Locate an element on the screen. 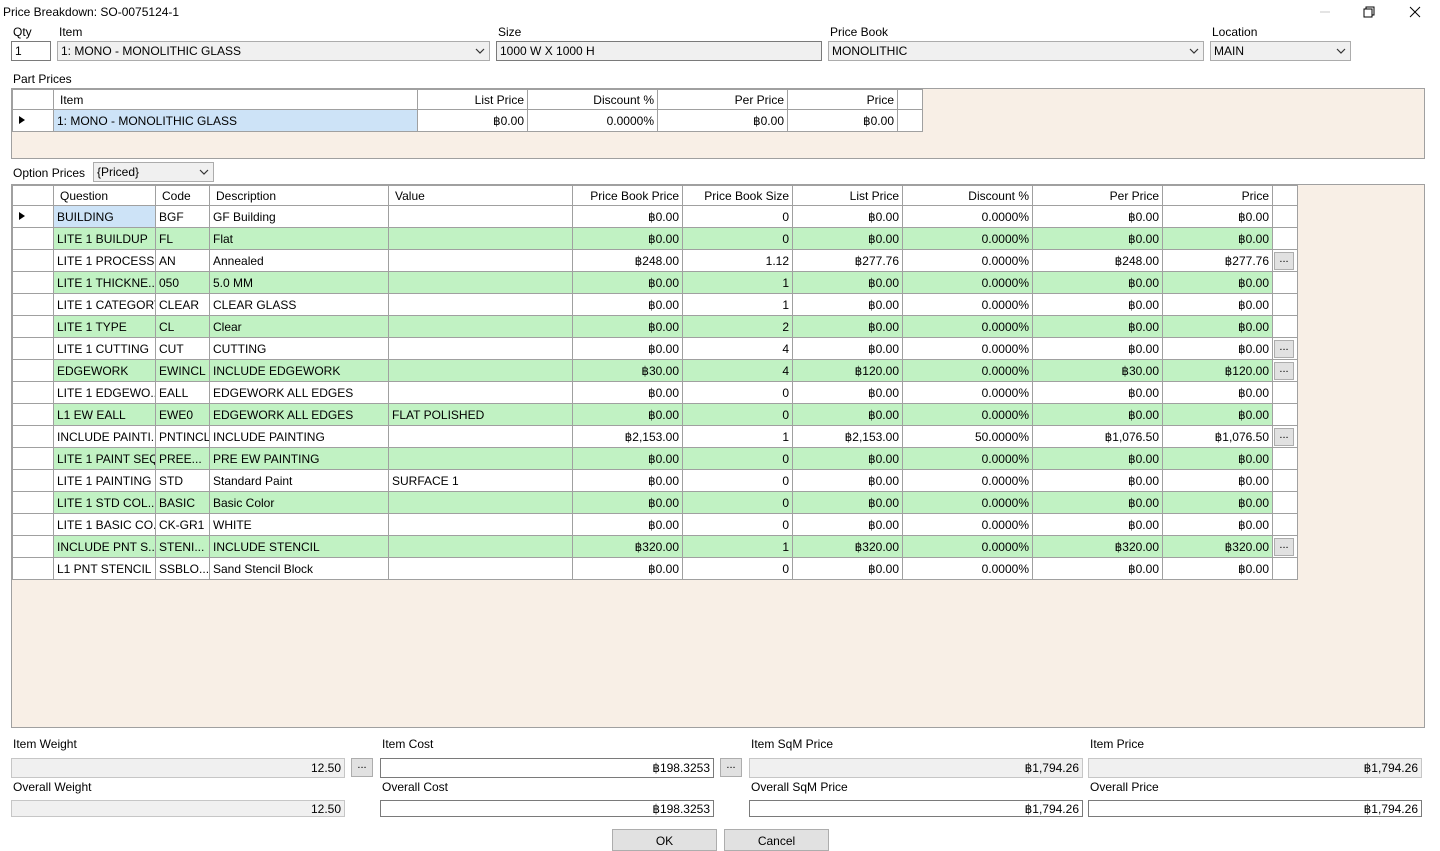 The width and height of the screenshot is (1440, 851). cell-price: ฿320.00 is located at coordinates (1217, 546).